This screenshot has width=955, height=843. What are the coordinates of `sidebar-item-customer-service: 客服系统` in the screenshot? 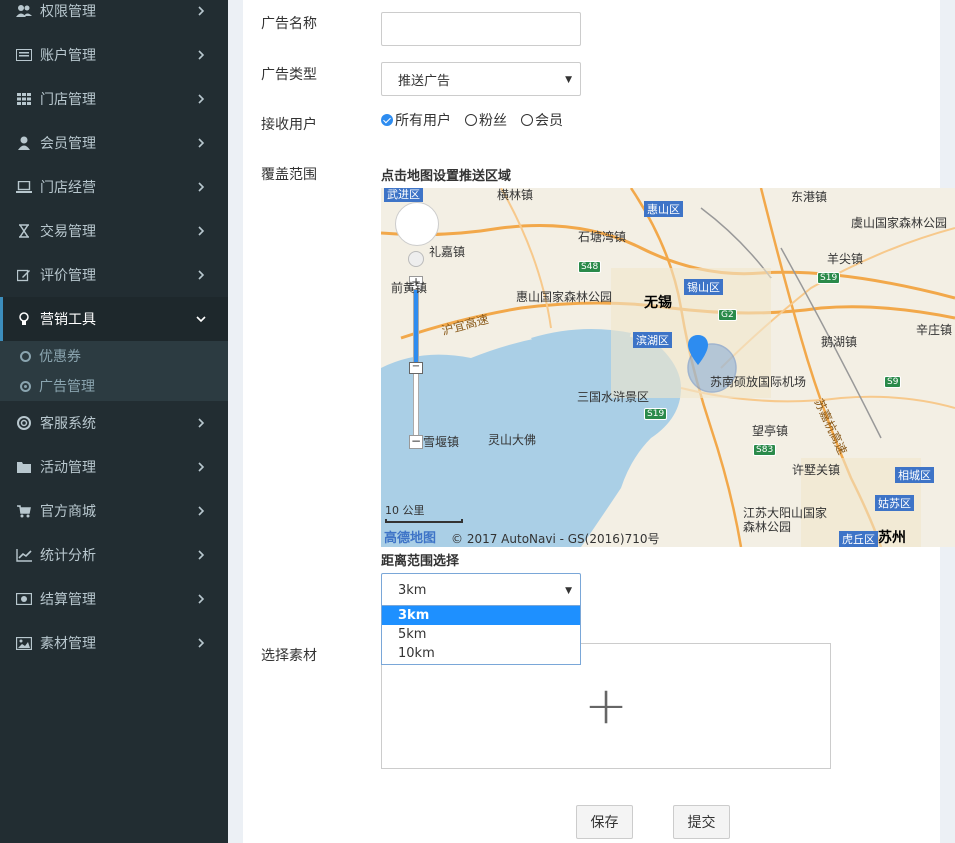 It's located at (114, 423).